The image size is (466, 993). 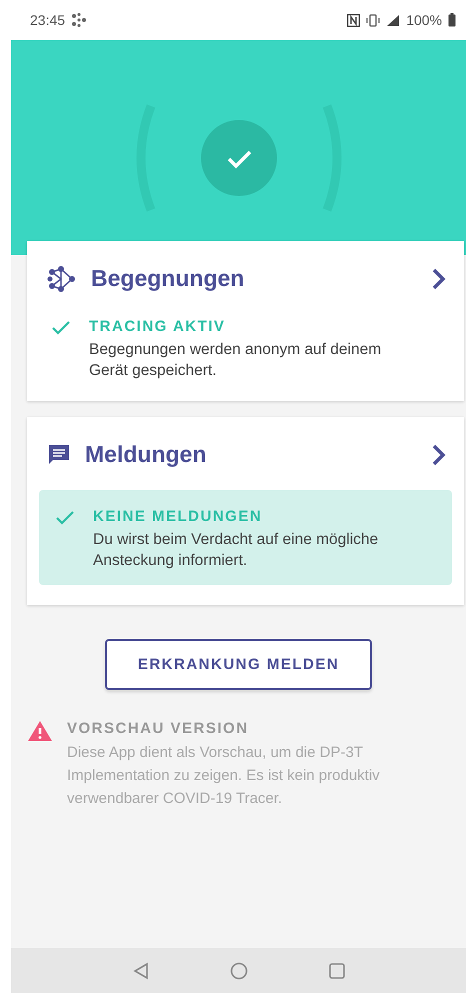 What do you see at coordinates (238, 664) in the screenshot?
I see `report-illness-button: ERKRANKUNG MELDEN` at bounding box center [238, 664].